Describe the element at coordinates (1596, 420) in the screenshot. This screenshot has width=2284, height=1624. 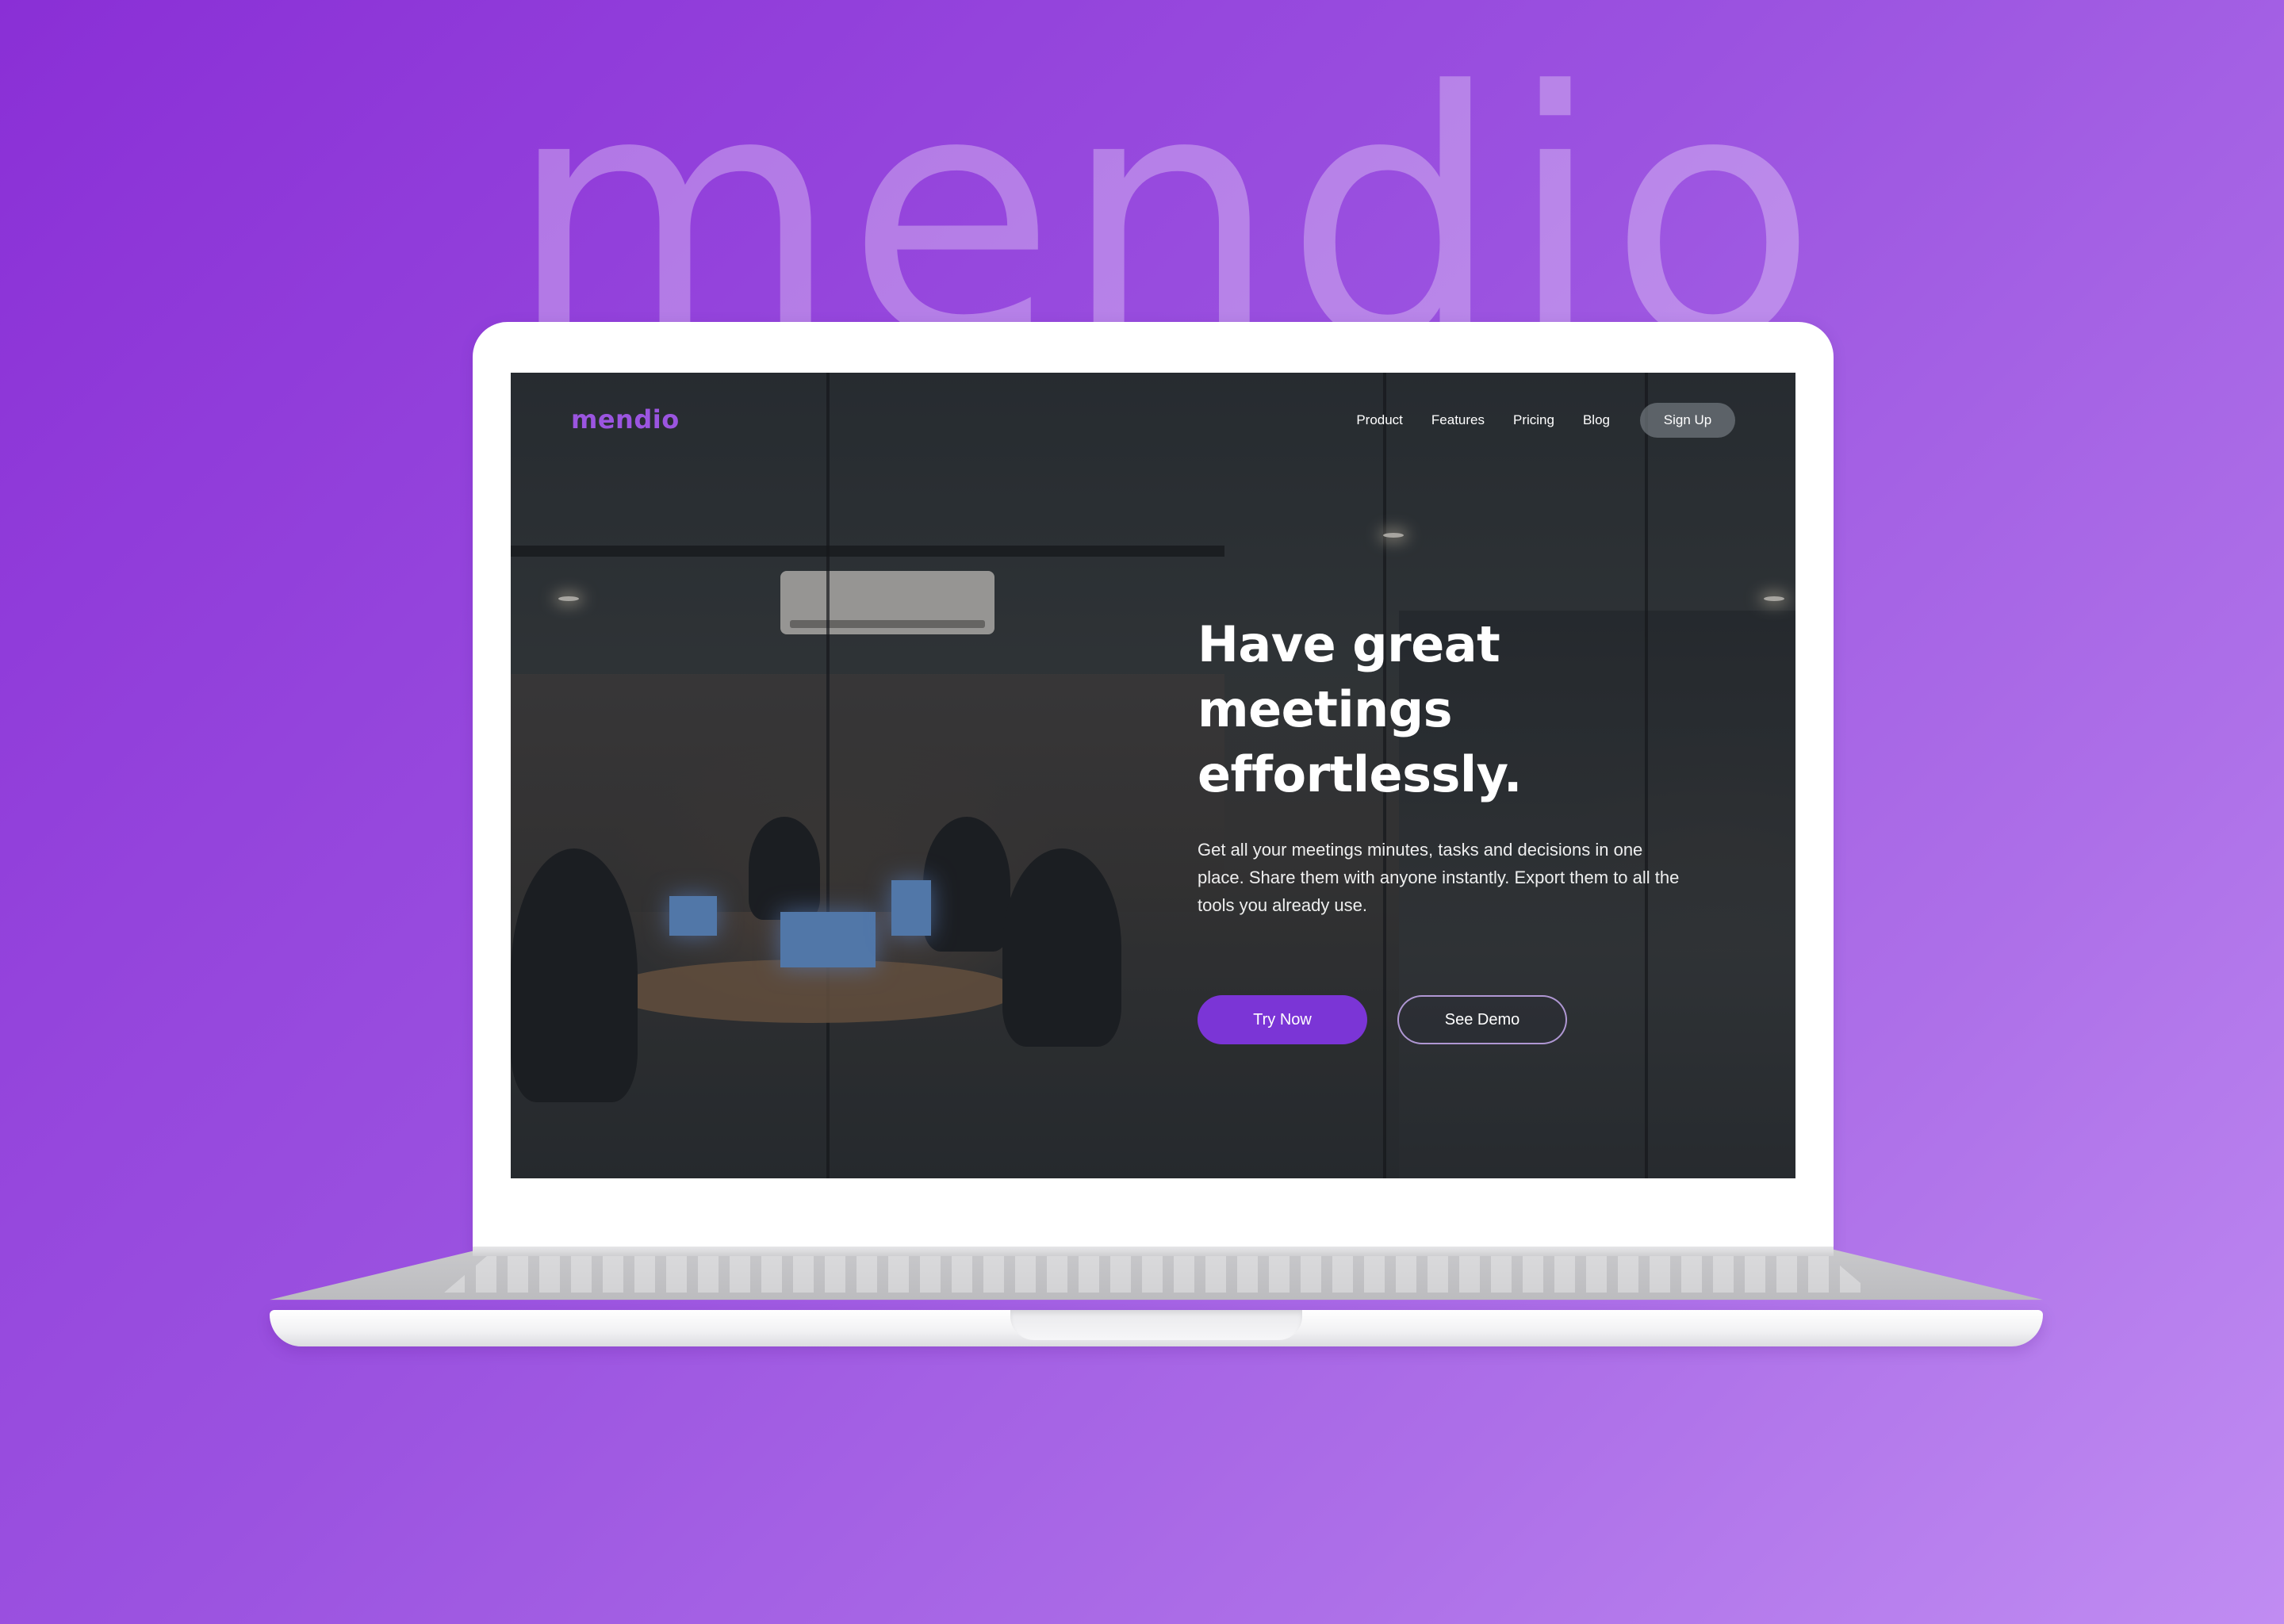
I see `nav-link-blog: Blog` at that location.